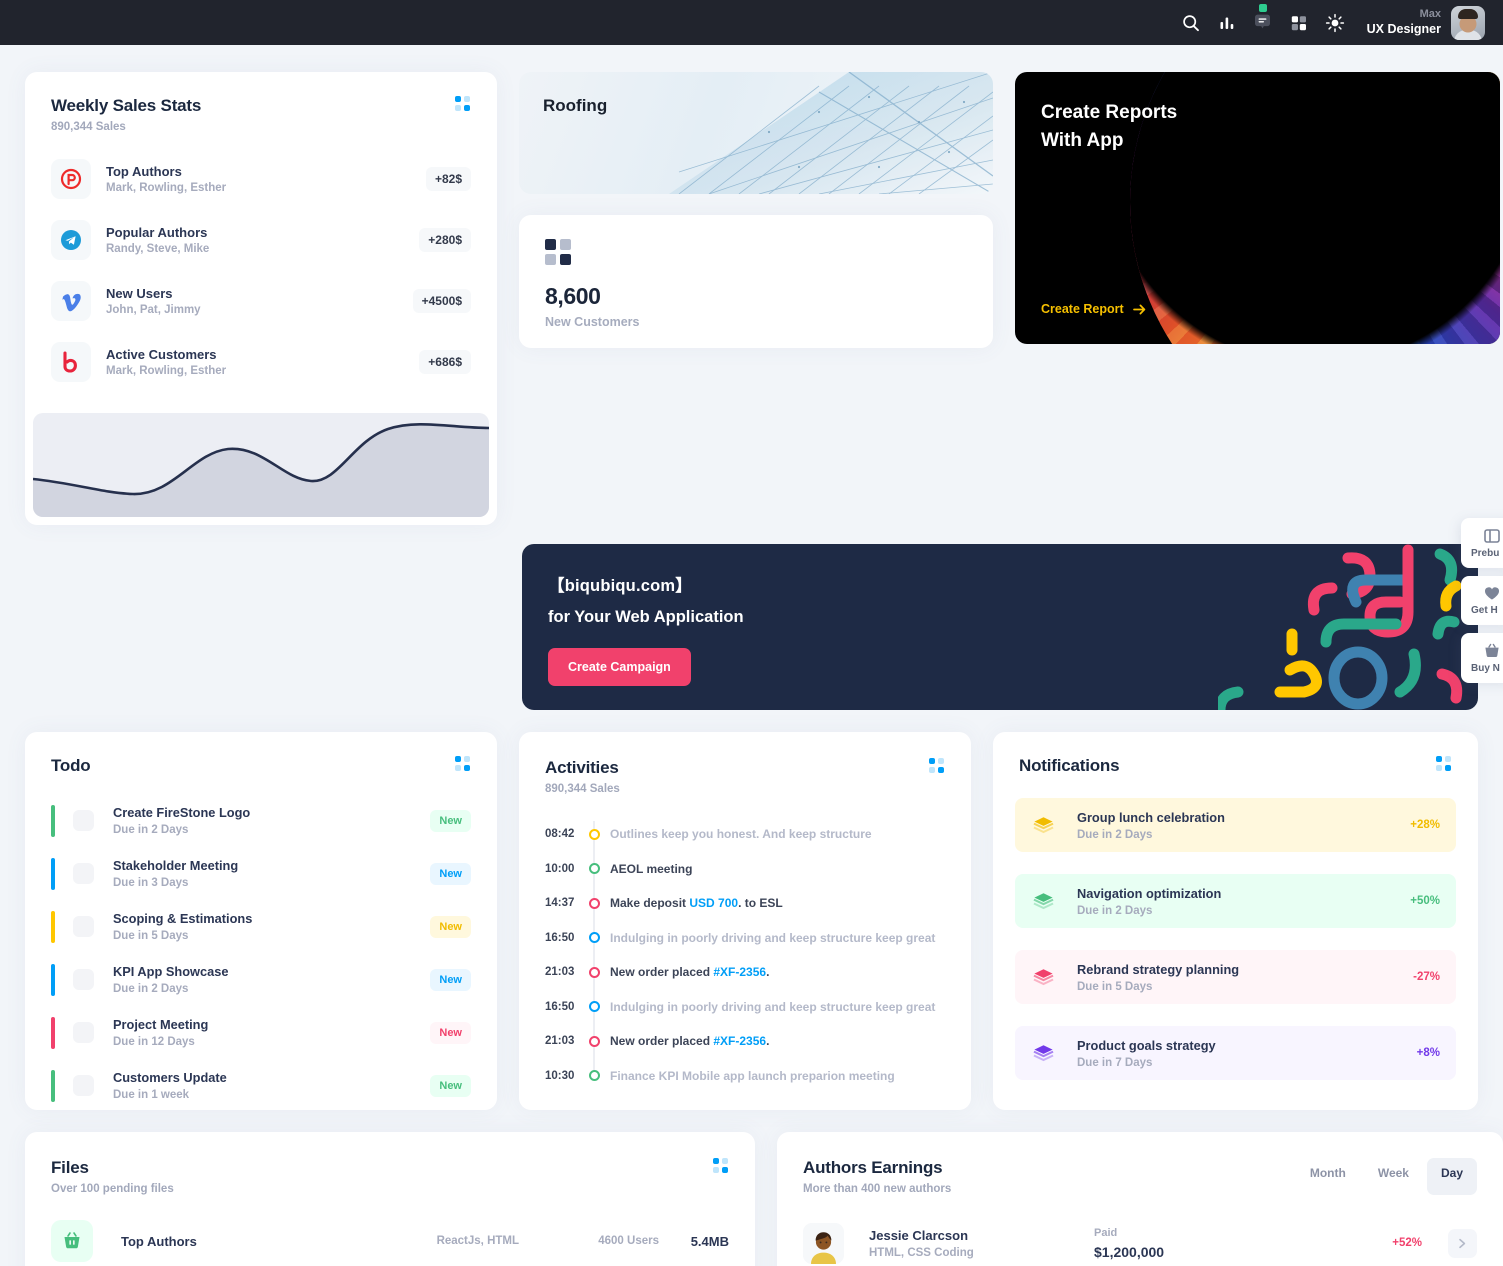 This screenshot has height=1266, width=1503. I want to click on weekly-row-people: Randy, Steve, Mike, so click(158, 249).